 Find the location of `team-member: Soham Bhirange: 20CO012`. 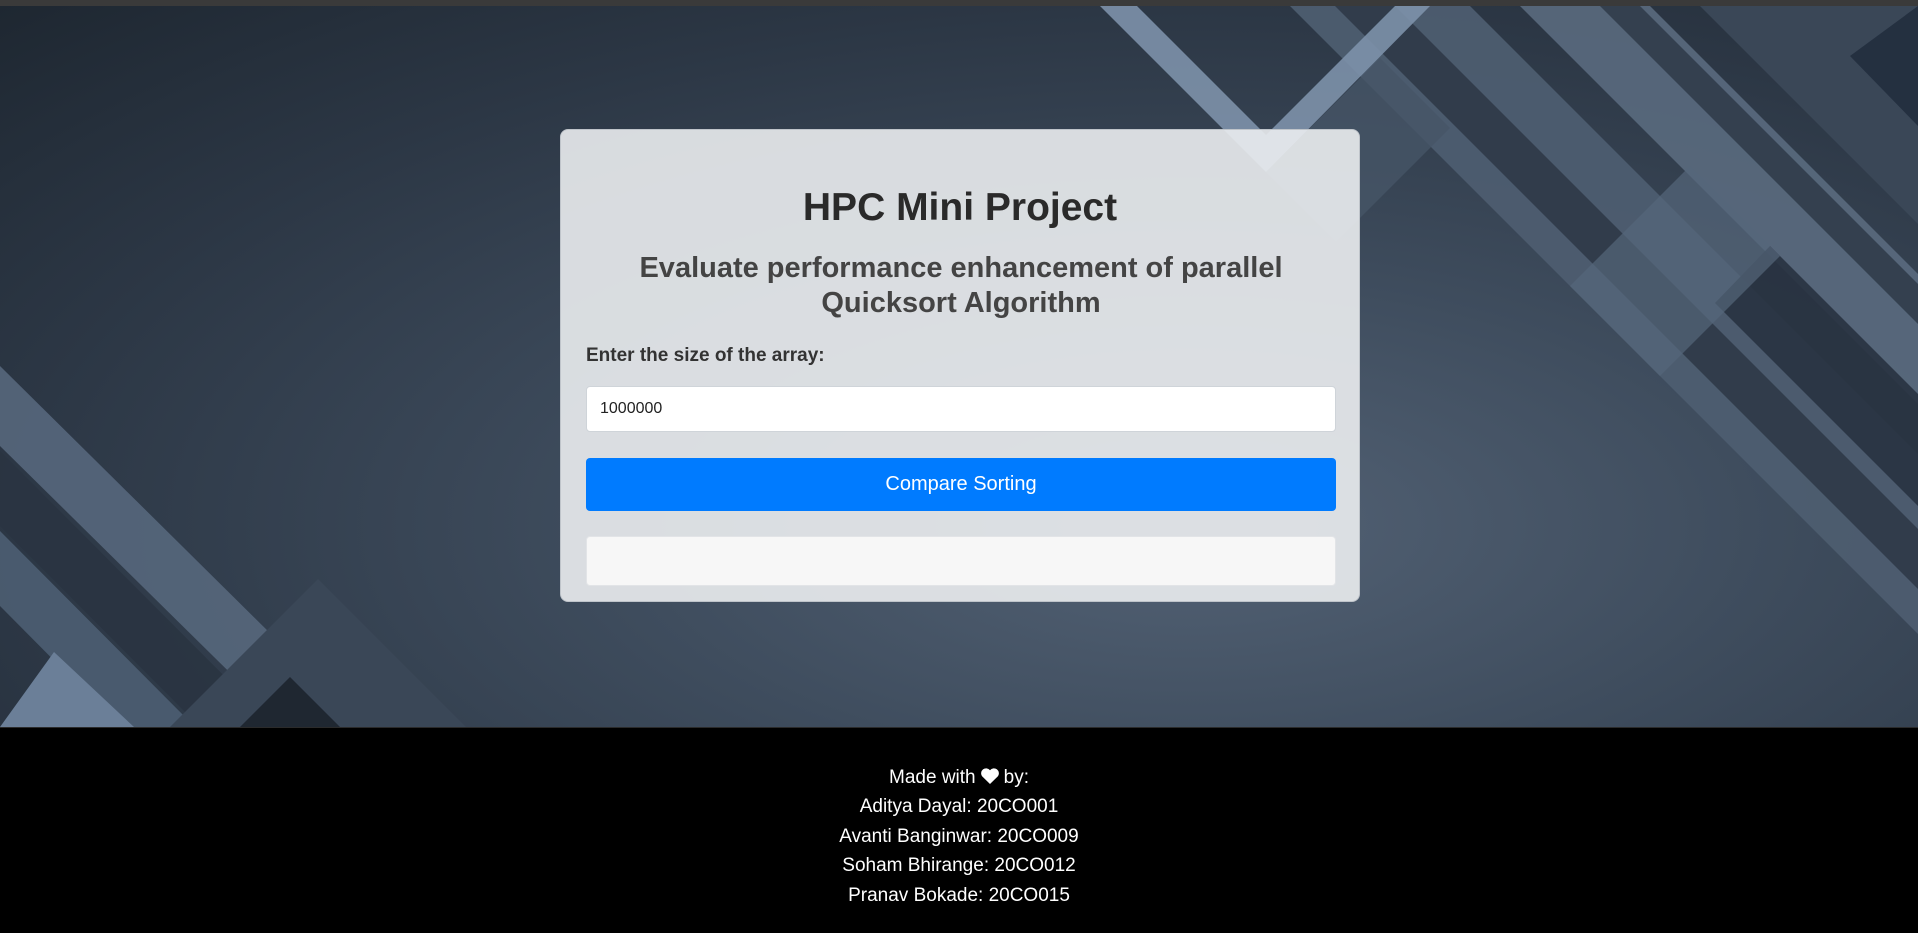

team-member: Soham Bhirange: 20CO012 is located at coordinates (959, 865).